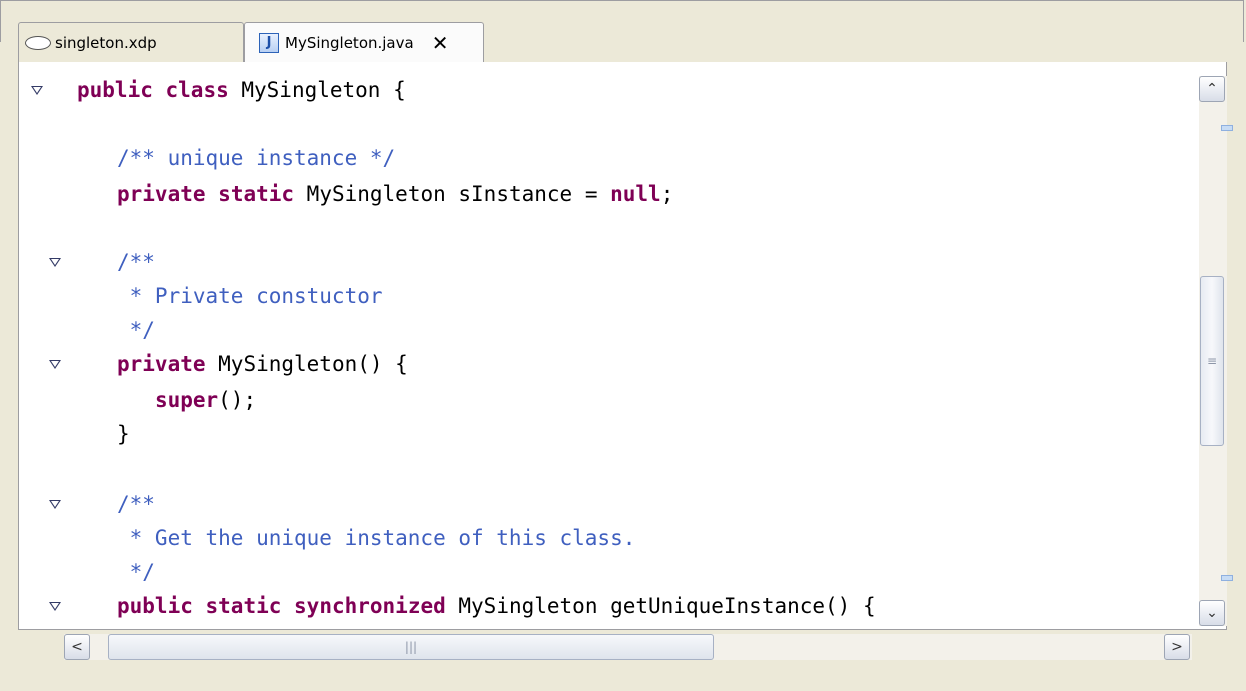 This screenshot has height=691, width=1246. Describe the element at coordinates (269, 42) in the screenshot. I see `java-file-icon: J` at that location.